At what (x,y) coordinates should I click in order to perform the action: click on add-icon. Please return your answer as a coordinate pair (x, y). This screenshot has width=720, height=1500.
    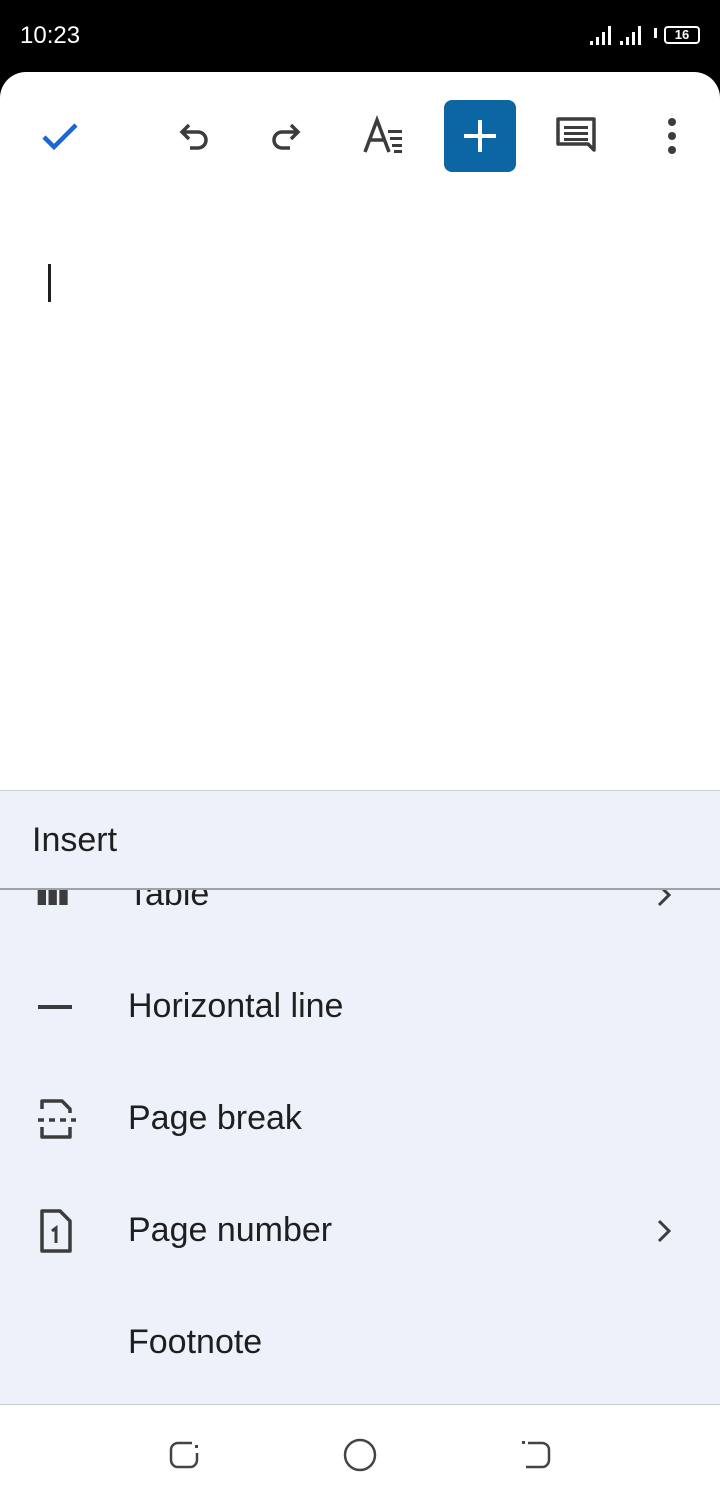
    Looking at the image, I should click on (480, 136).